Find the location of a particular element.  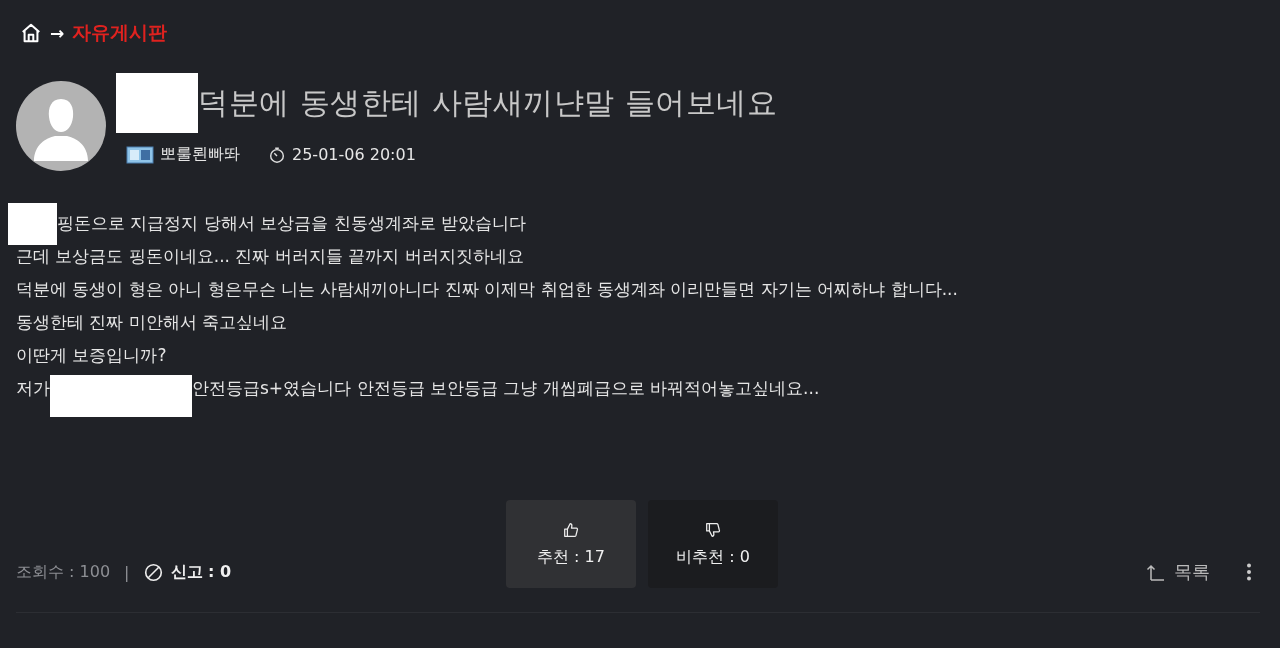

recommend-button: 추천 : 17 is located at coordinates (571, 544).